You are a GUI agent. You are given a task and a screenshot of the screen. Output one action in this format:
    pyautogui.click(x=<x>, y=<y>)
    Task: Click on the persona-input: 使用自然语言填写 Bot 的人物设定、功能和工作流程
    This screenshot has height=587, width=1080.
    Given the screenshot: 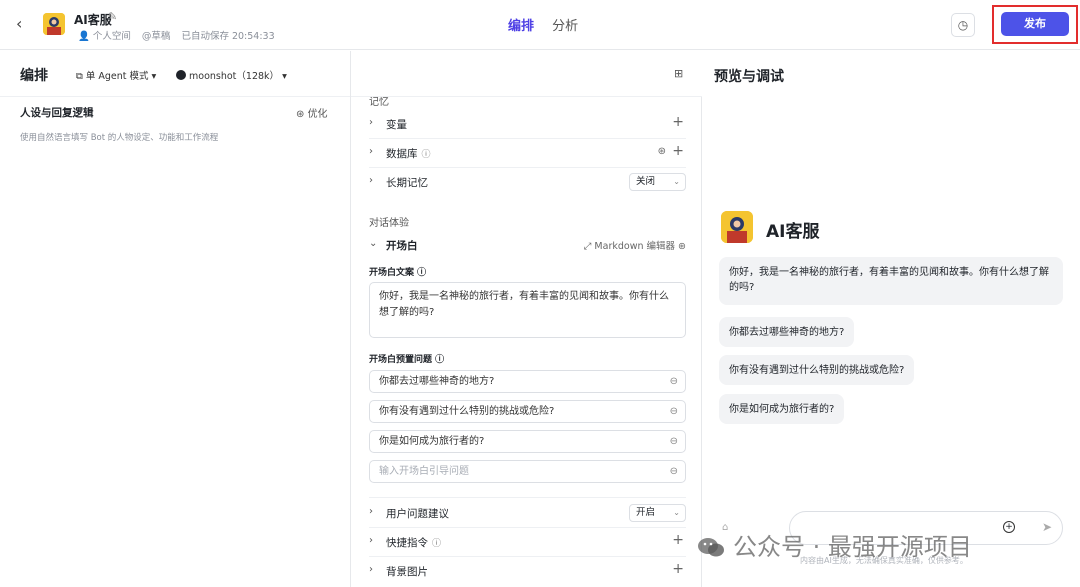 What is the action you would take?
    pyautogui.click(x=119, y=137)
    